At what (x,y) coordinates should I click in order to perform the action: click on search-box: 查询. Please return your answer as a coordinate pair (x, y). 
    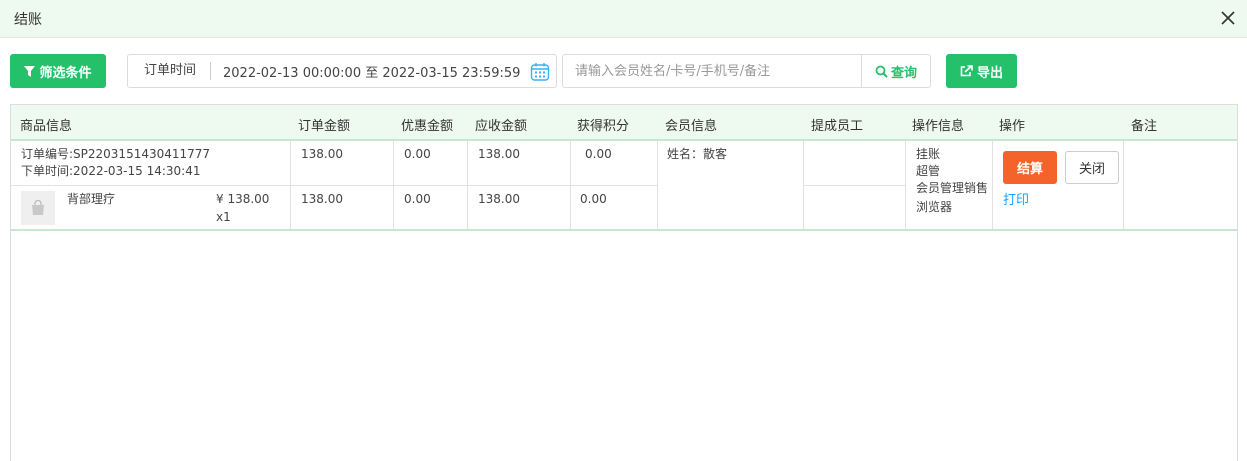
    Looking at the image, I should click on (746, 71).